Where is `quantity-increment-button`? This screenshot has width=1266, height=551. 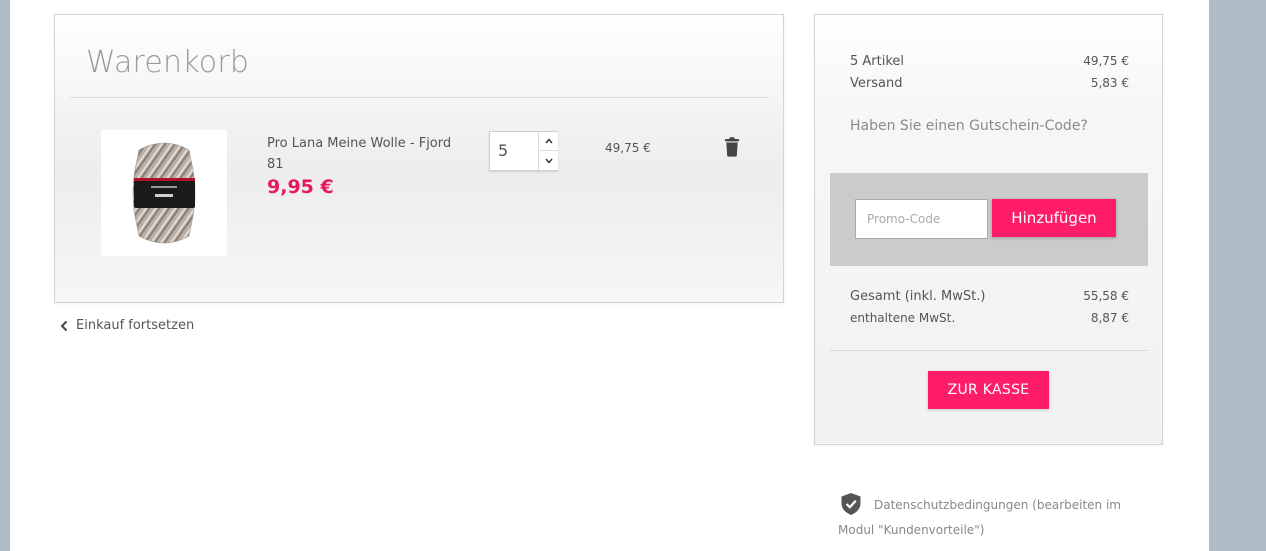 quantity-increment-button is located at coordinates (548, 141).